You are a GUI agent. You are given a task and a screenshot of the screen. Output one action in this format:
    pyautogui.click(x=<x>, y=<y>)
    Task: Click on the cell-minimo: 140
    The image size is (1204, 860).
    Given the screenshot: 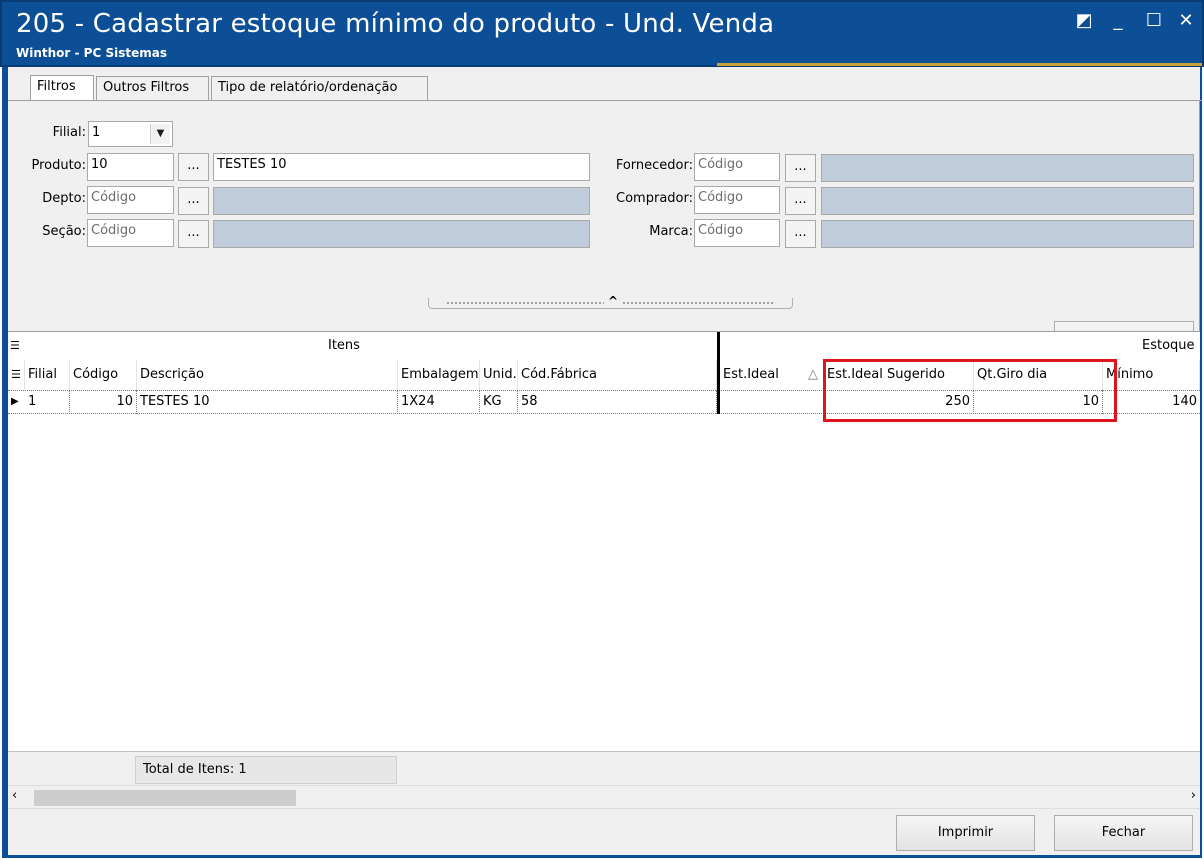 What is the action you would take?
    pyautogui.click(x=1151, y=402)
    